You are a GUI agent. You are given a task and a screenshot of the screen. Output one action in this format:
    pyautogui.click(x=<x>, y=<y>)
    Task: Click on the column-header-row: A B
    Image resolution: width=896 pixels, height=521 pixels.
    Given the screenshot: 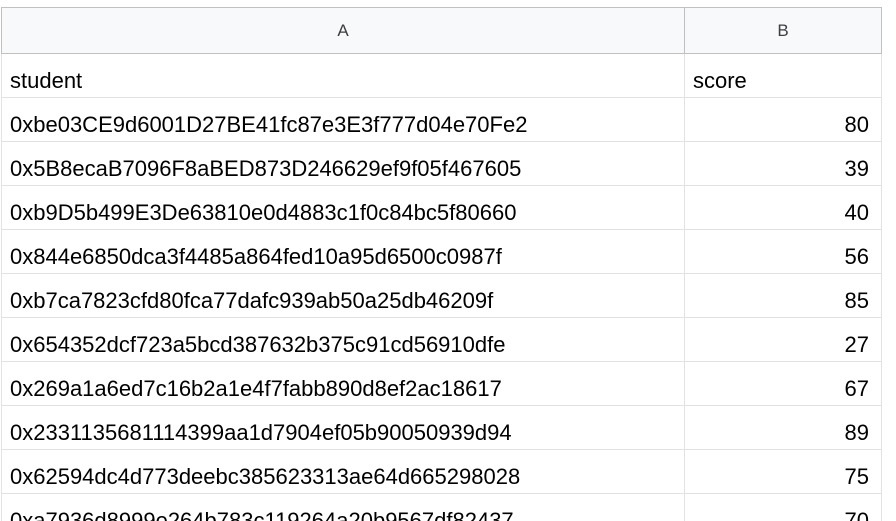 What is the action you would take?
    pyautogui.click(x=441, y=30)
    